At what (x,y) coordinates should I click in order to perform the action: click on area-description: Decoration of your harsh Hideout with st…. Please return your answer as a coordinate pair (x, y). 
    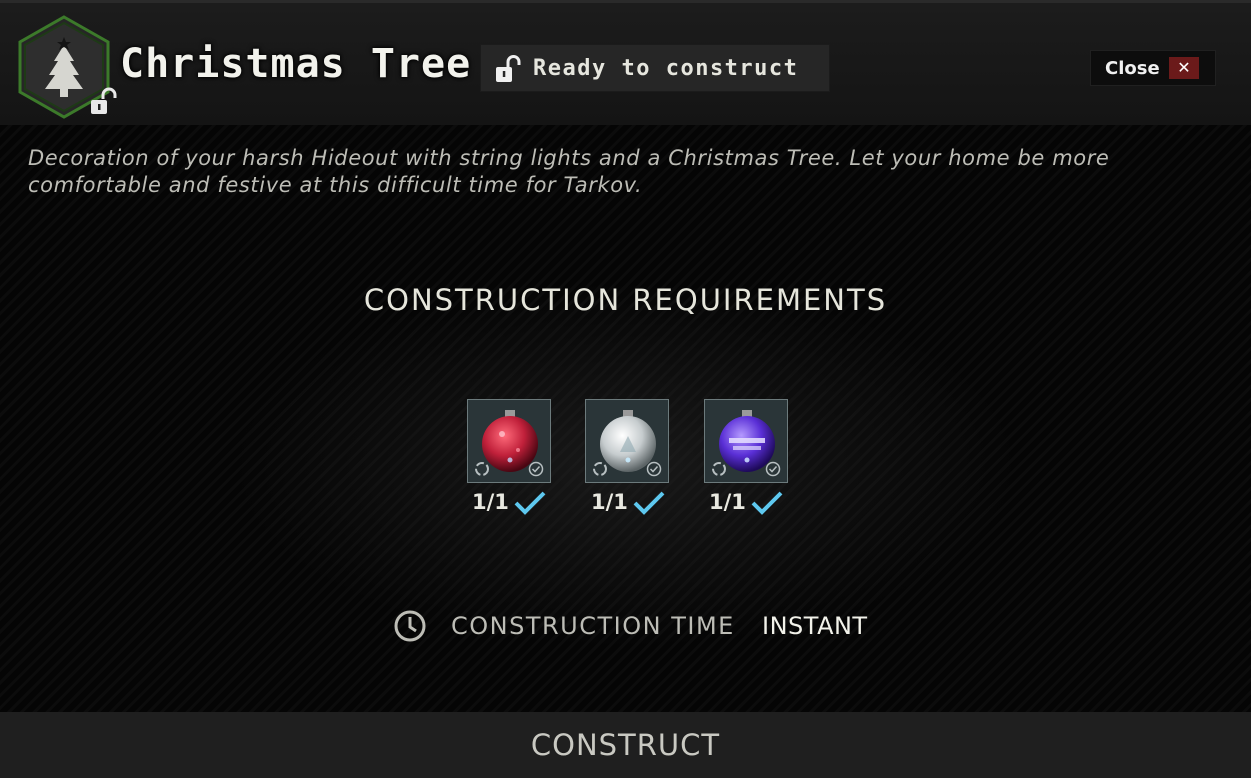
    Looking at the image, I should click on (569, 171).